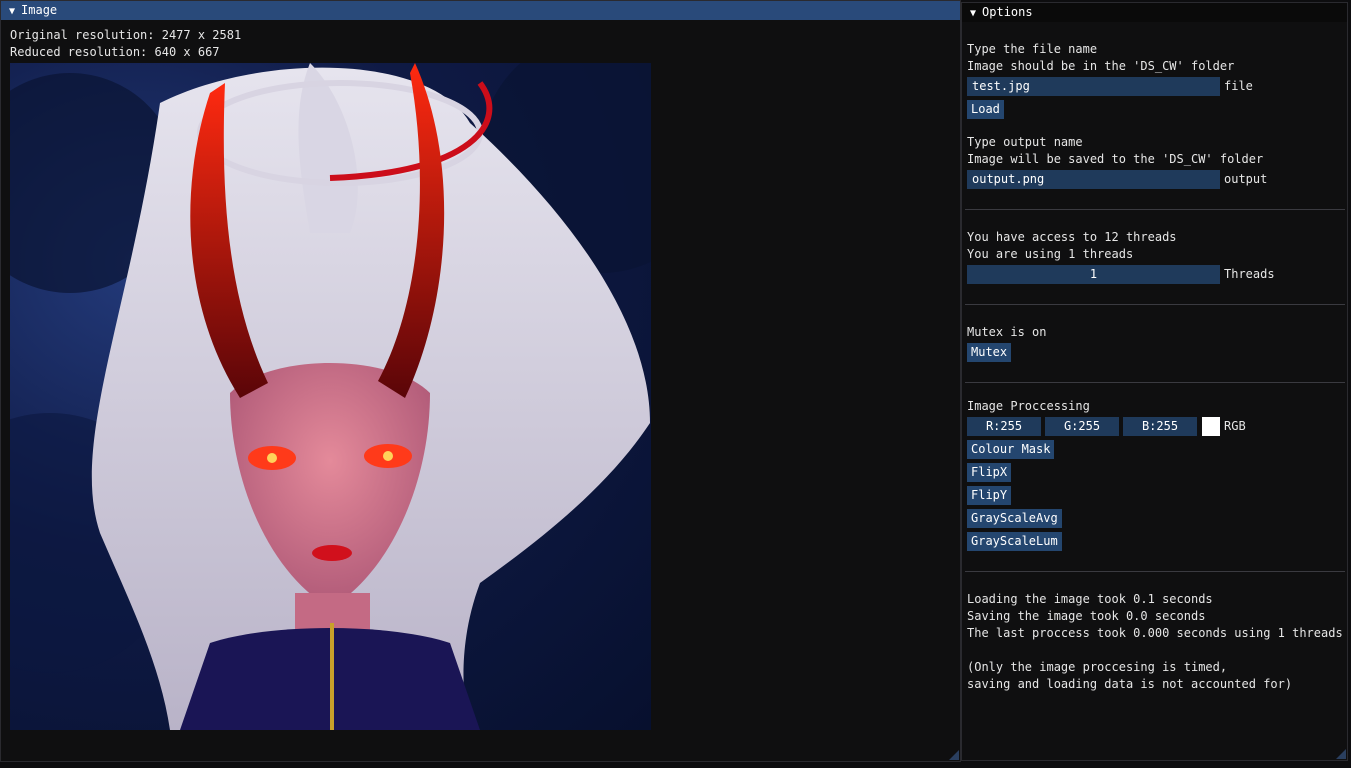 The image size is (1351, 768). I want to click on threads-slider: 1, so click(1093, 274).